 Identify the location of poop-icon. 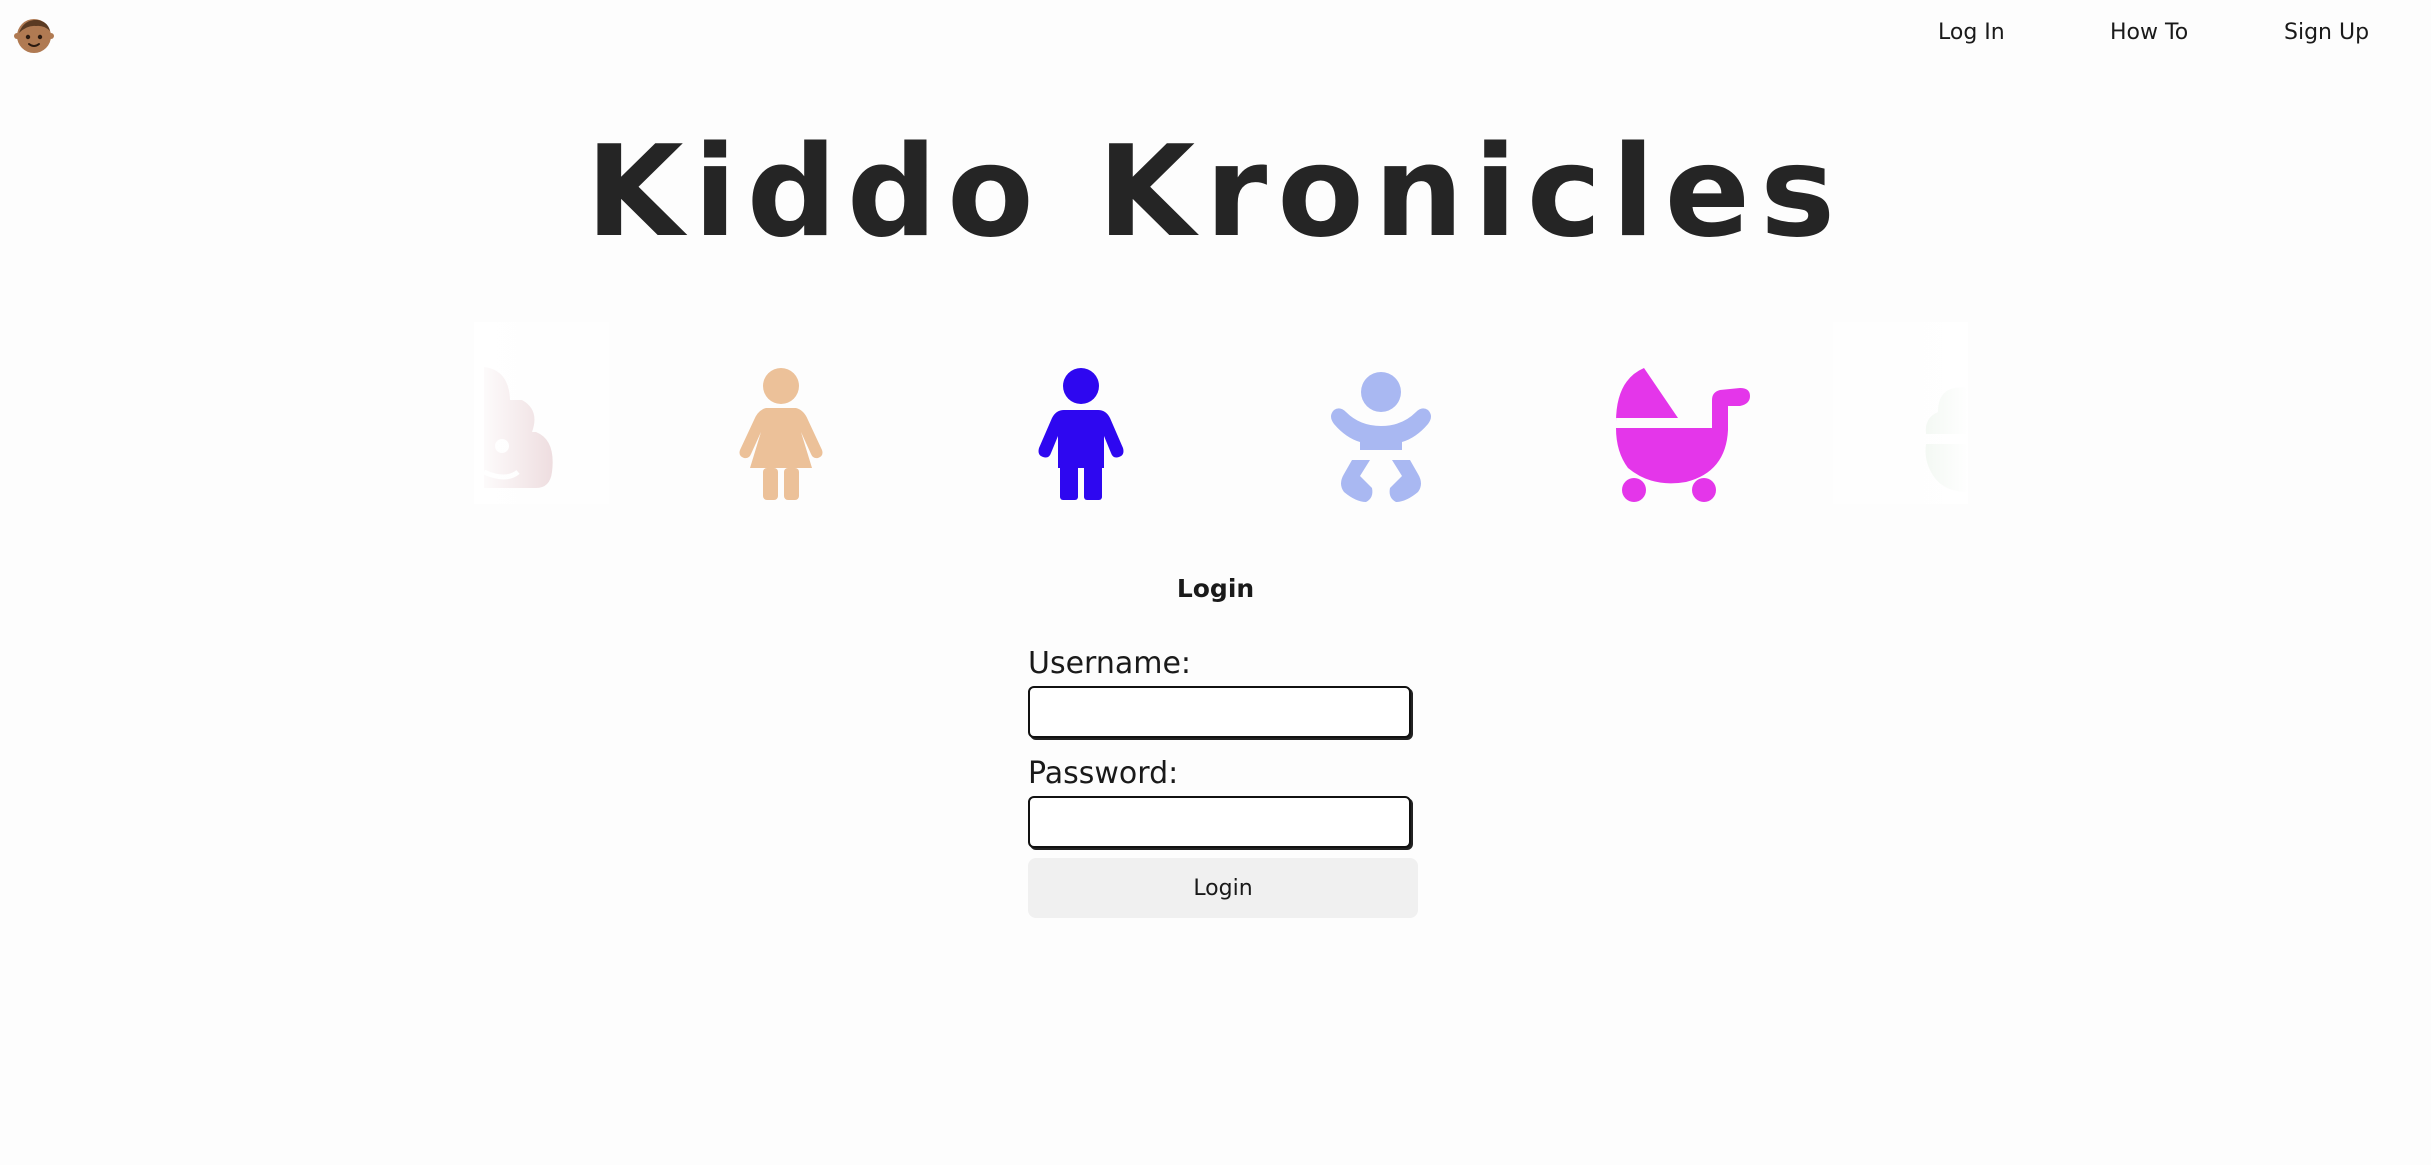
(519, 413).